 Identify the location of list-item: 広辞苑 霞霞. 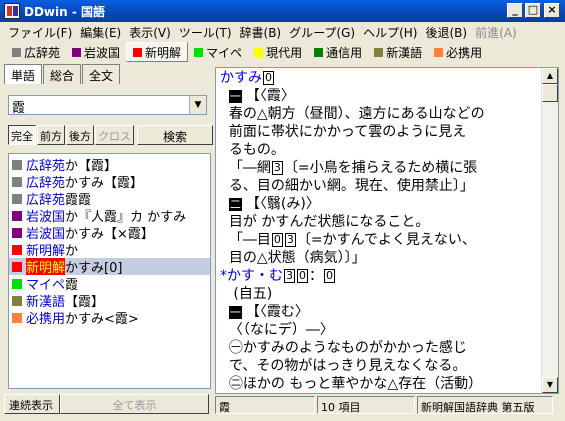
(109, 198).